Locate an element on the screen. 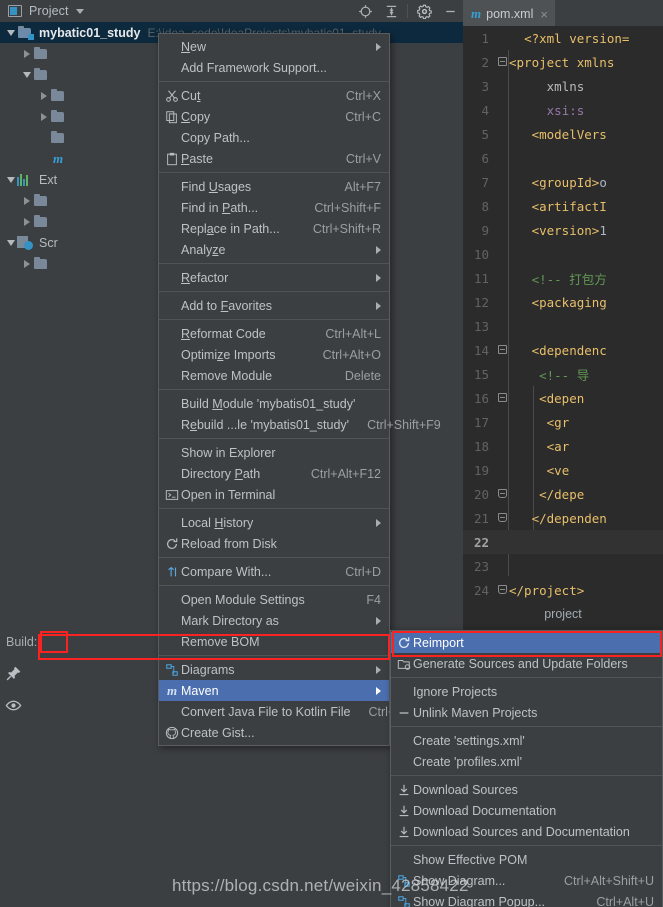 This screenshot has width=663, height=907. settings-gear-icon is located at coordinates (424, 11).